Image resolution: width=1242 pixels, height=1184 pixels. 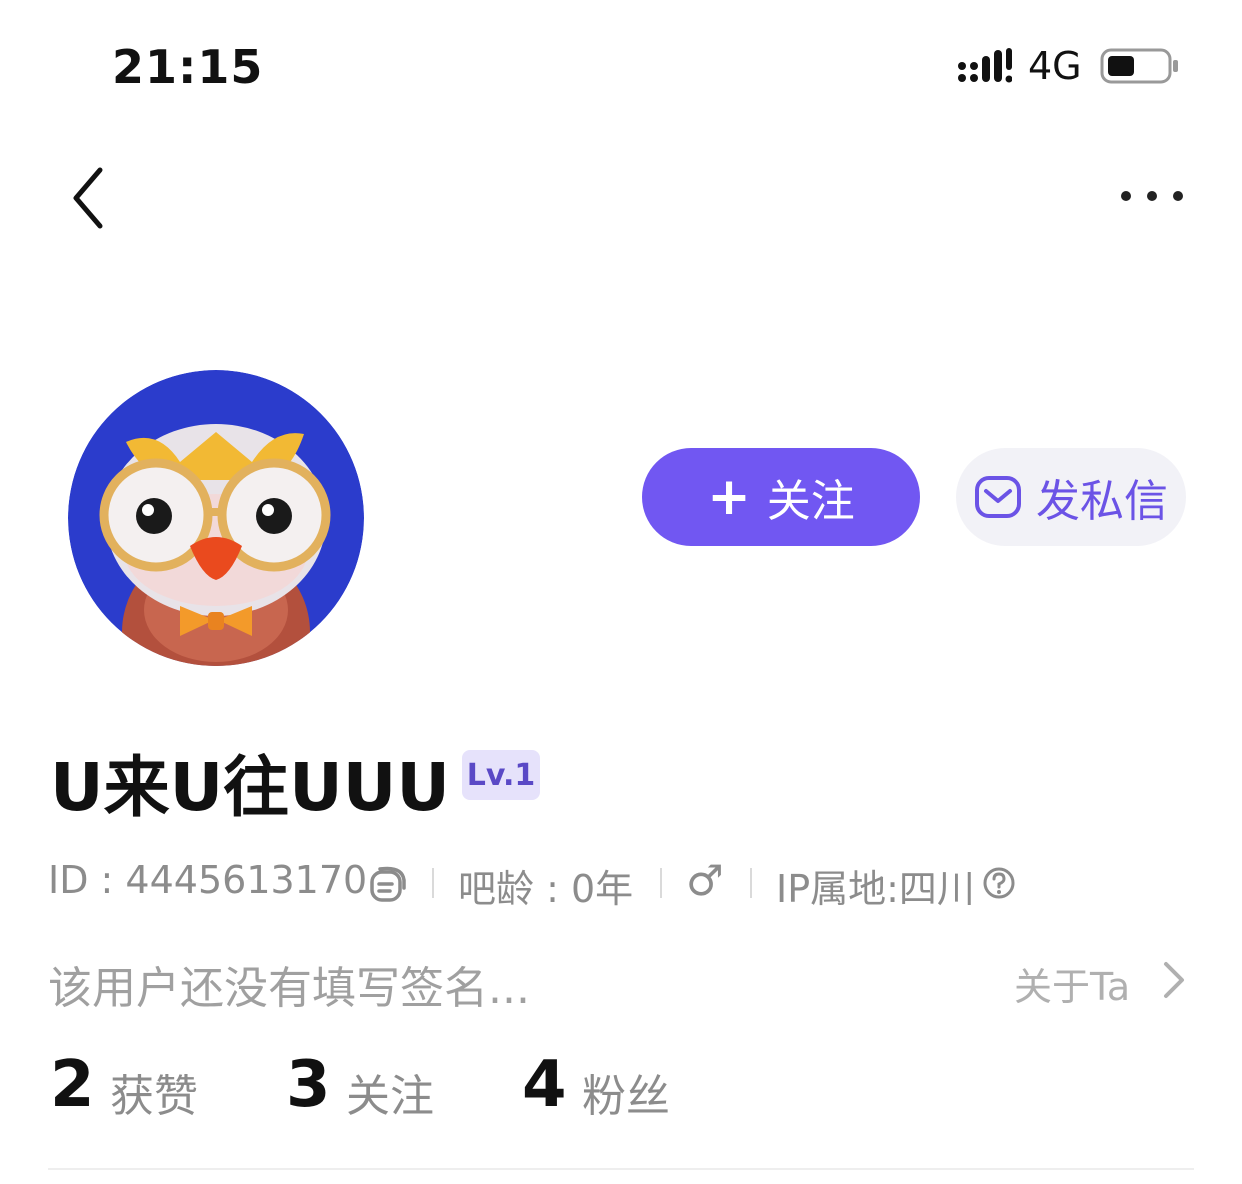 I want to click on followers-label: 粉丝, so click(x=626, y=1092).